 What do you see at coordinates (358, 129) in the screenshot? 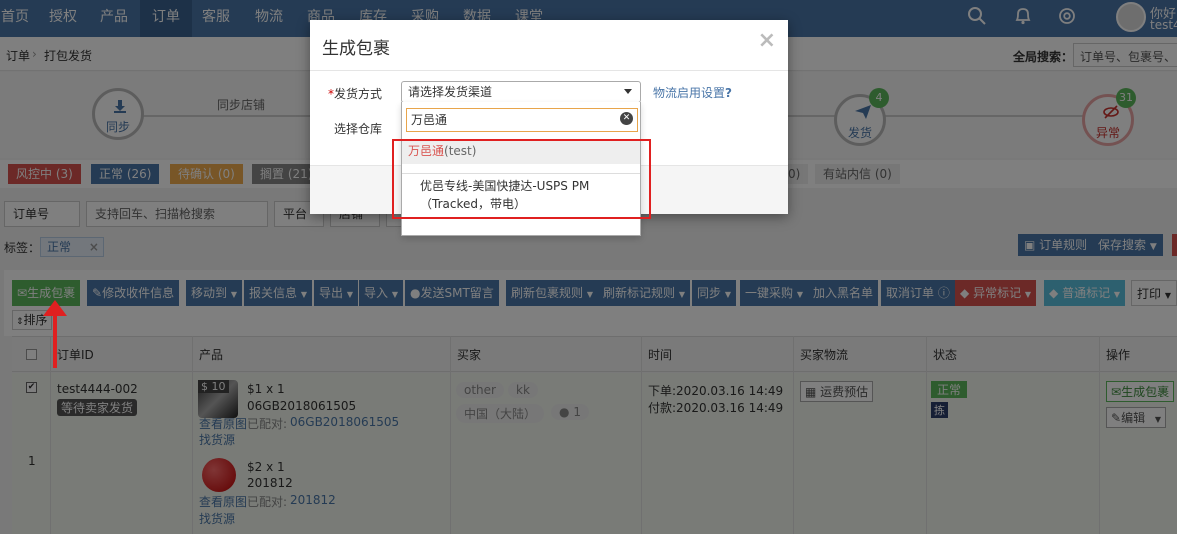
I see `warehouse-label: 选择仓库` at bounding box center [358, 129].